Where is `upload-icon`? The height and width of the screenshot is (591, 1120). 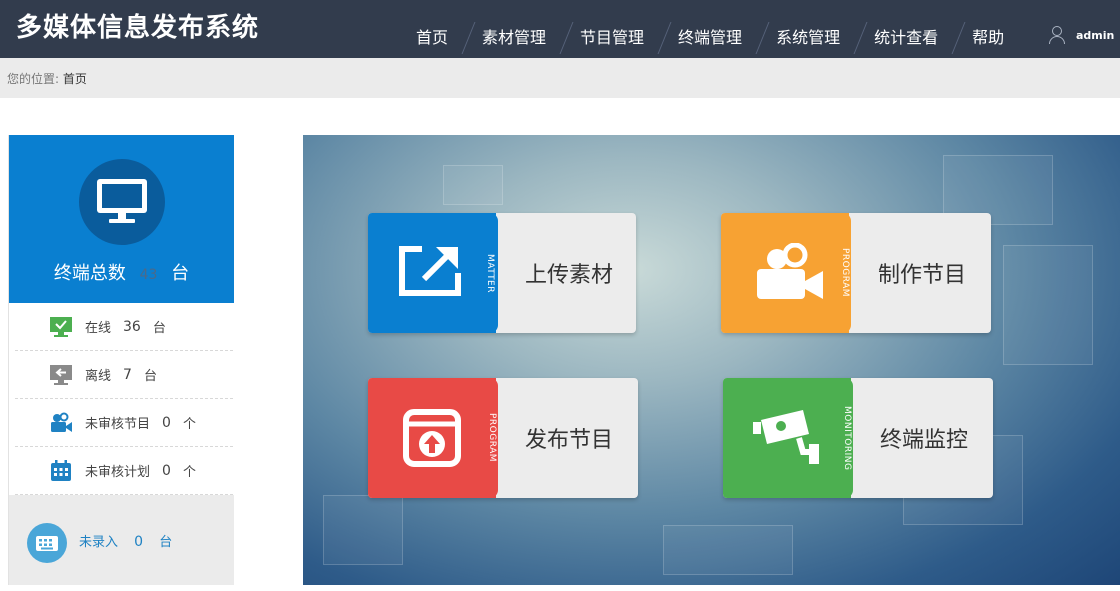
upload-icon is located at coordinates (430, 271).